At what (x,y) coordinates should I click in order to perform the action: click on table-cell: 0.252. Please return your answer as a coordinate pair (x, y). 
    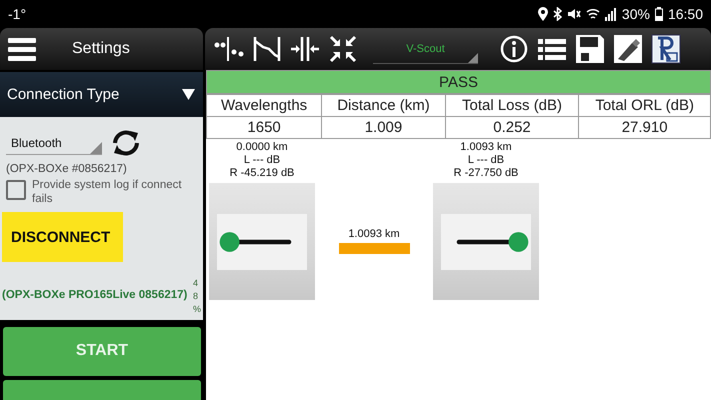
    Looking at the image, I should click on (512, 127).